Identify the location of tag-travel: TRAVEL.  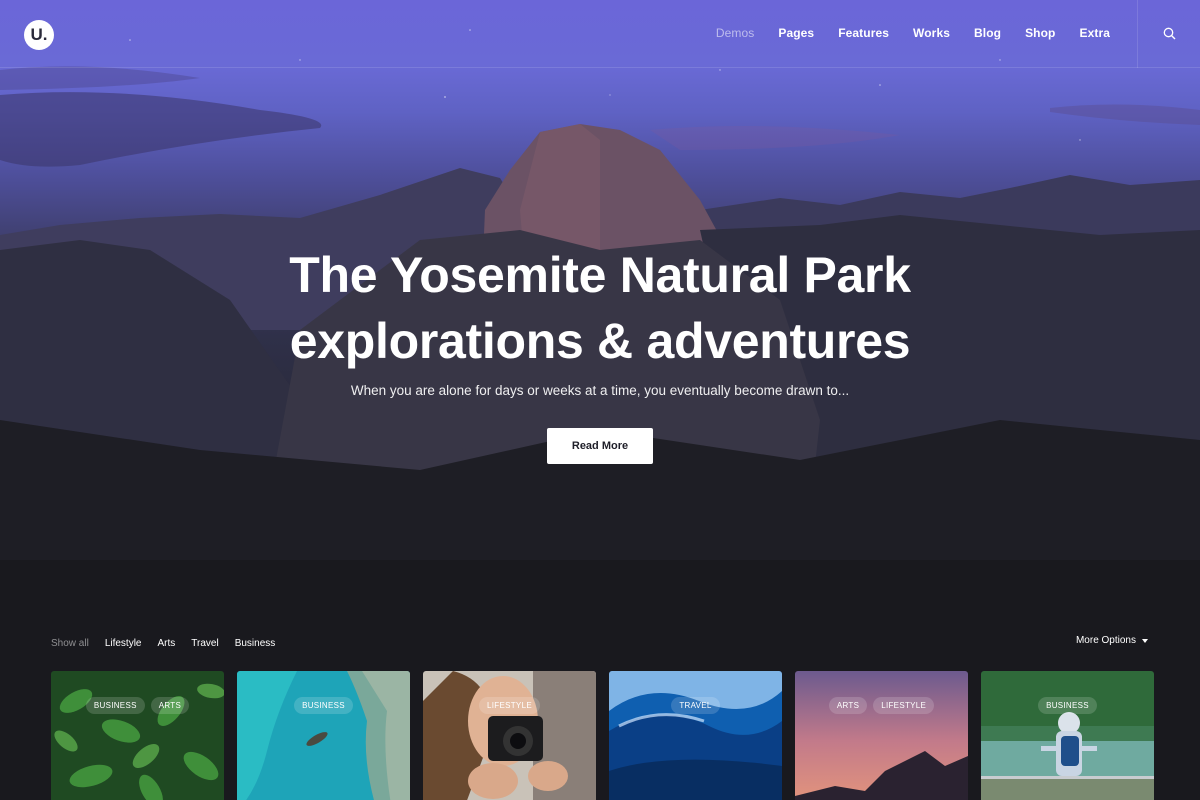
(695, 705).